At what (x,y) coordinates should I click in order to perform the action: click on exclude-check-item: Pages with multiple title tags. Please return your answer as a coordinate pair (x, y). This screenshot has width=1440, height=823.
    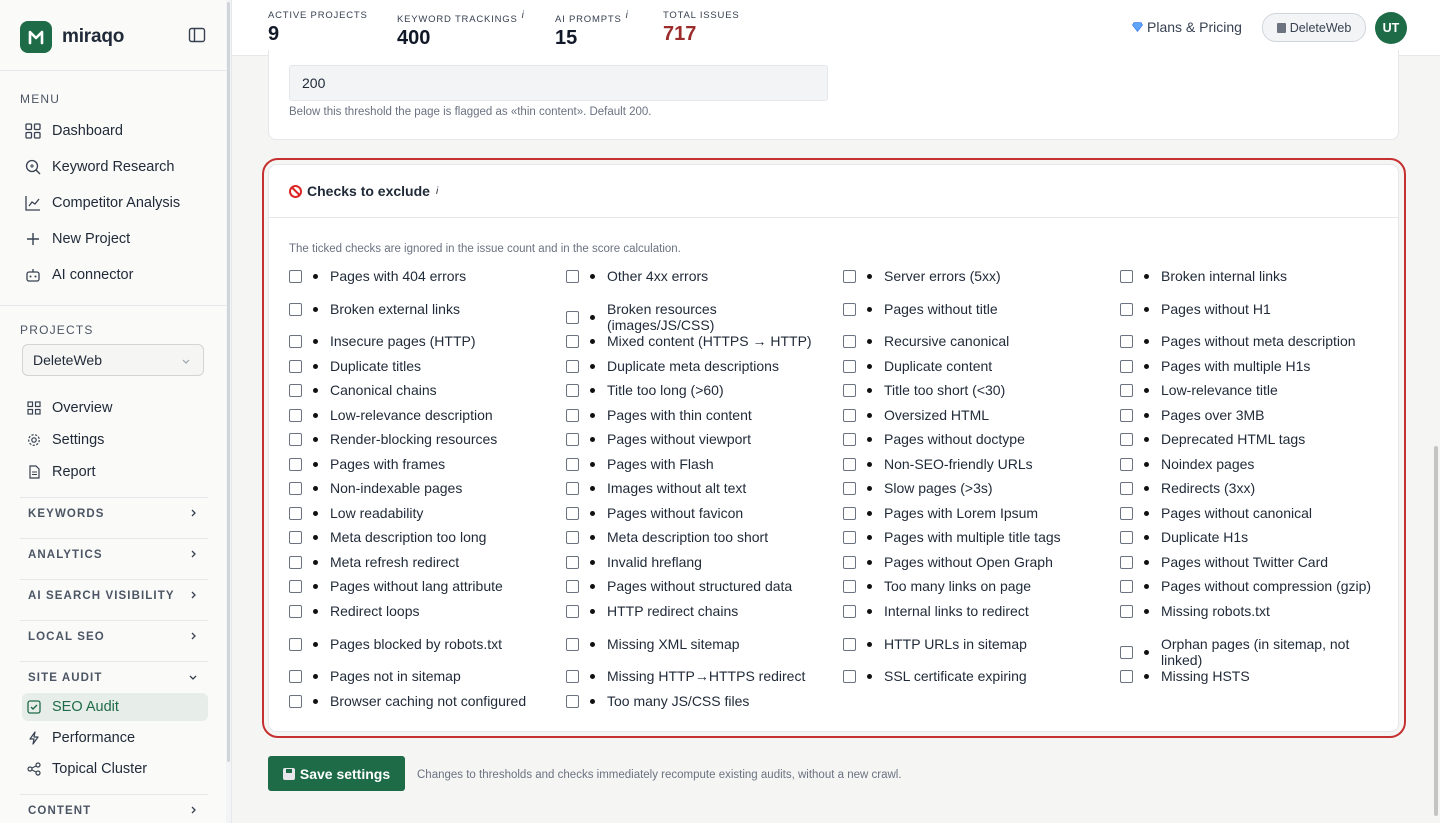
    Looking at the image, I should click on (975, 537).